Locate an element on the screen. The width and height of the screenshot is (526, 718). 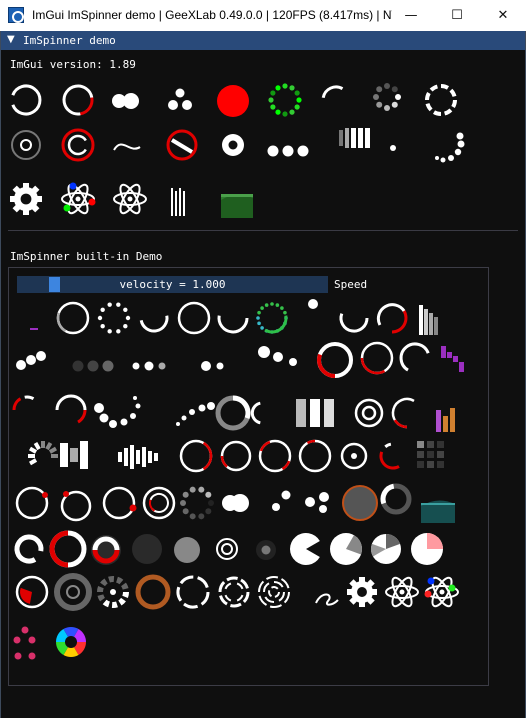
separator is located at coordinates (263, 230).